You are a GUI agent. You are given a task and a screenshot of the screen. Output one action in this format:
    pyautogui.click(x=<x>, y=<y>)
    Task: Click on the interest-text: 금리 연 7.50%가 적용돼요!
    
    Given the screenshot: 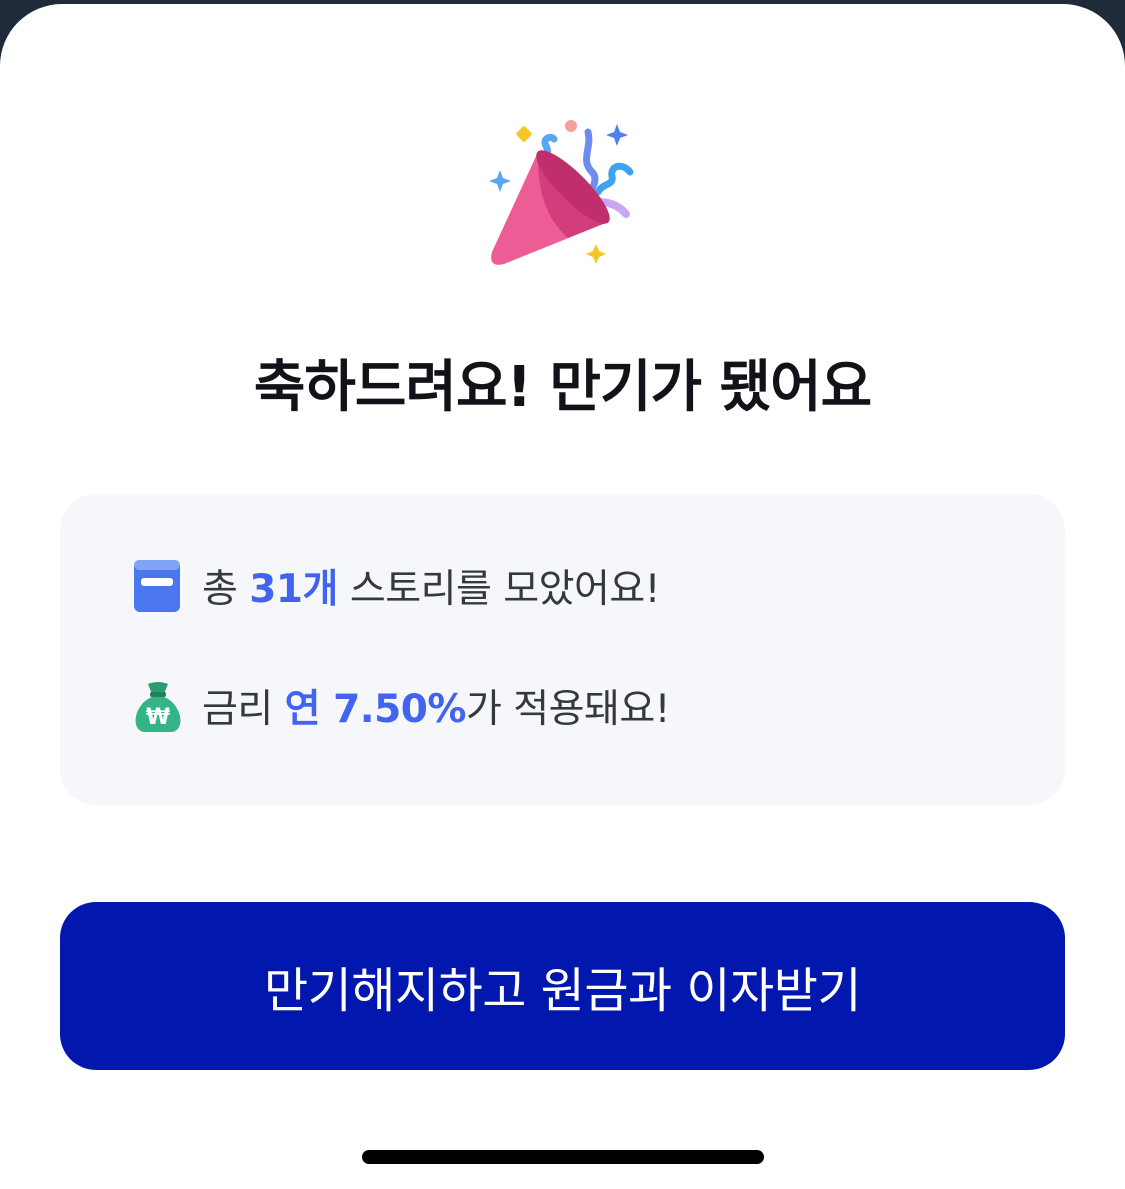 What is the action you would take?
    pyautogui.click(x=436, y=706)
    